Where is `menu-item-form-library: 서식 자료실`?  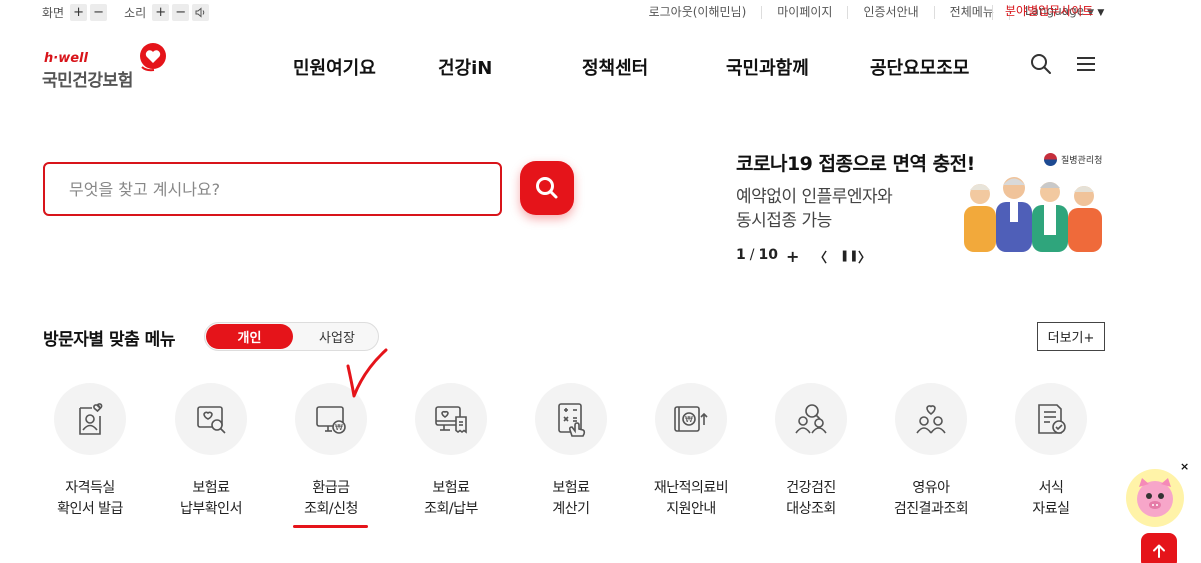
menu-item-form-library: 서식 자료실 is located at coordinates (1051, 453).